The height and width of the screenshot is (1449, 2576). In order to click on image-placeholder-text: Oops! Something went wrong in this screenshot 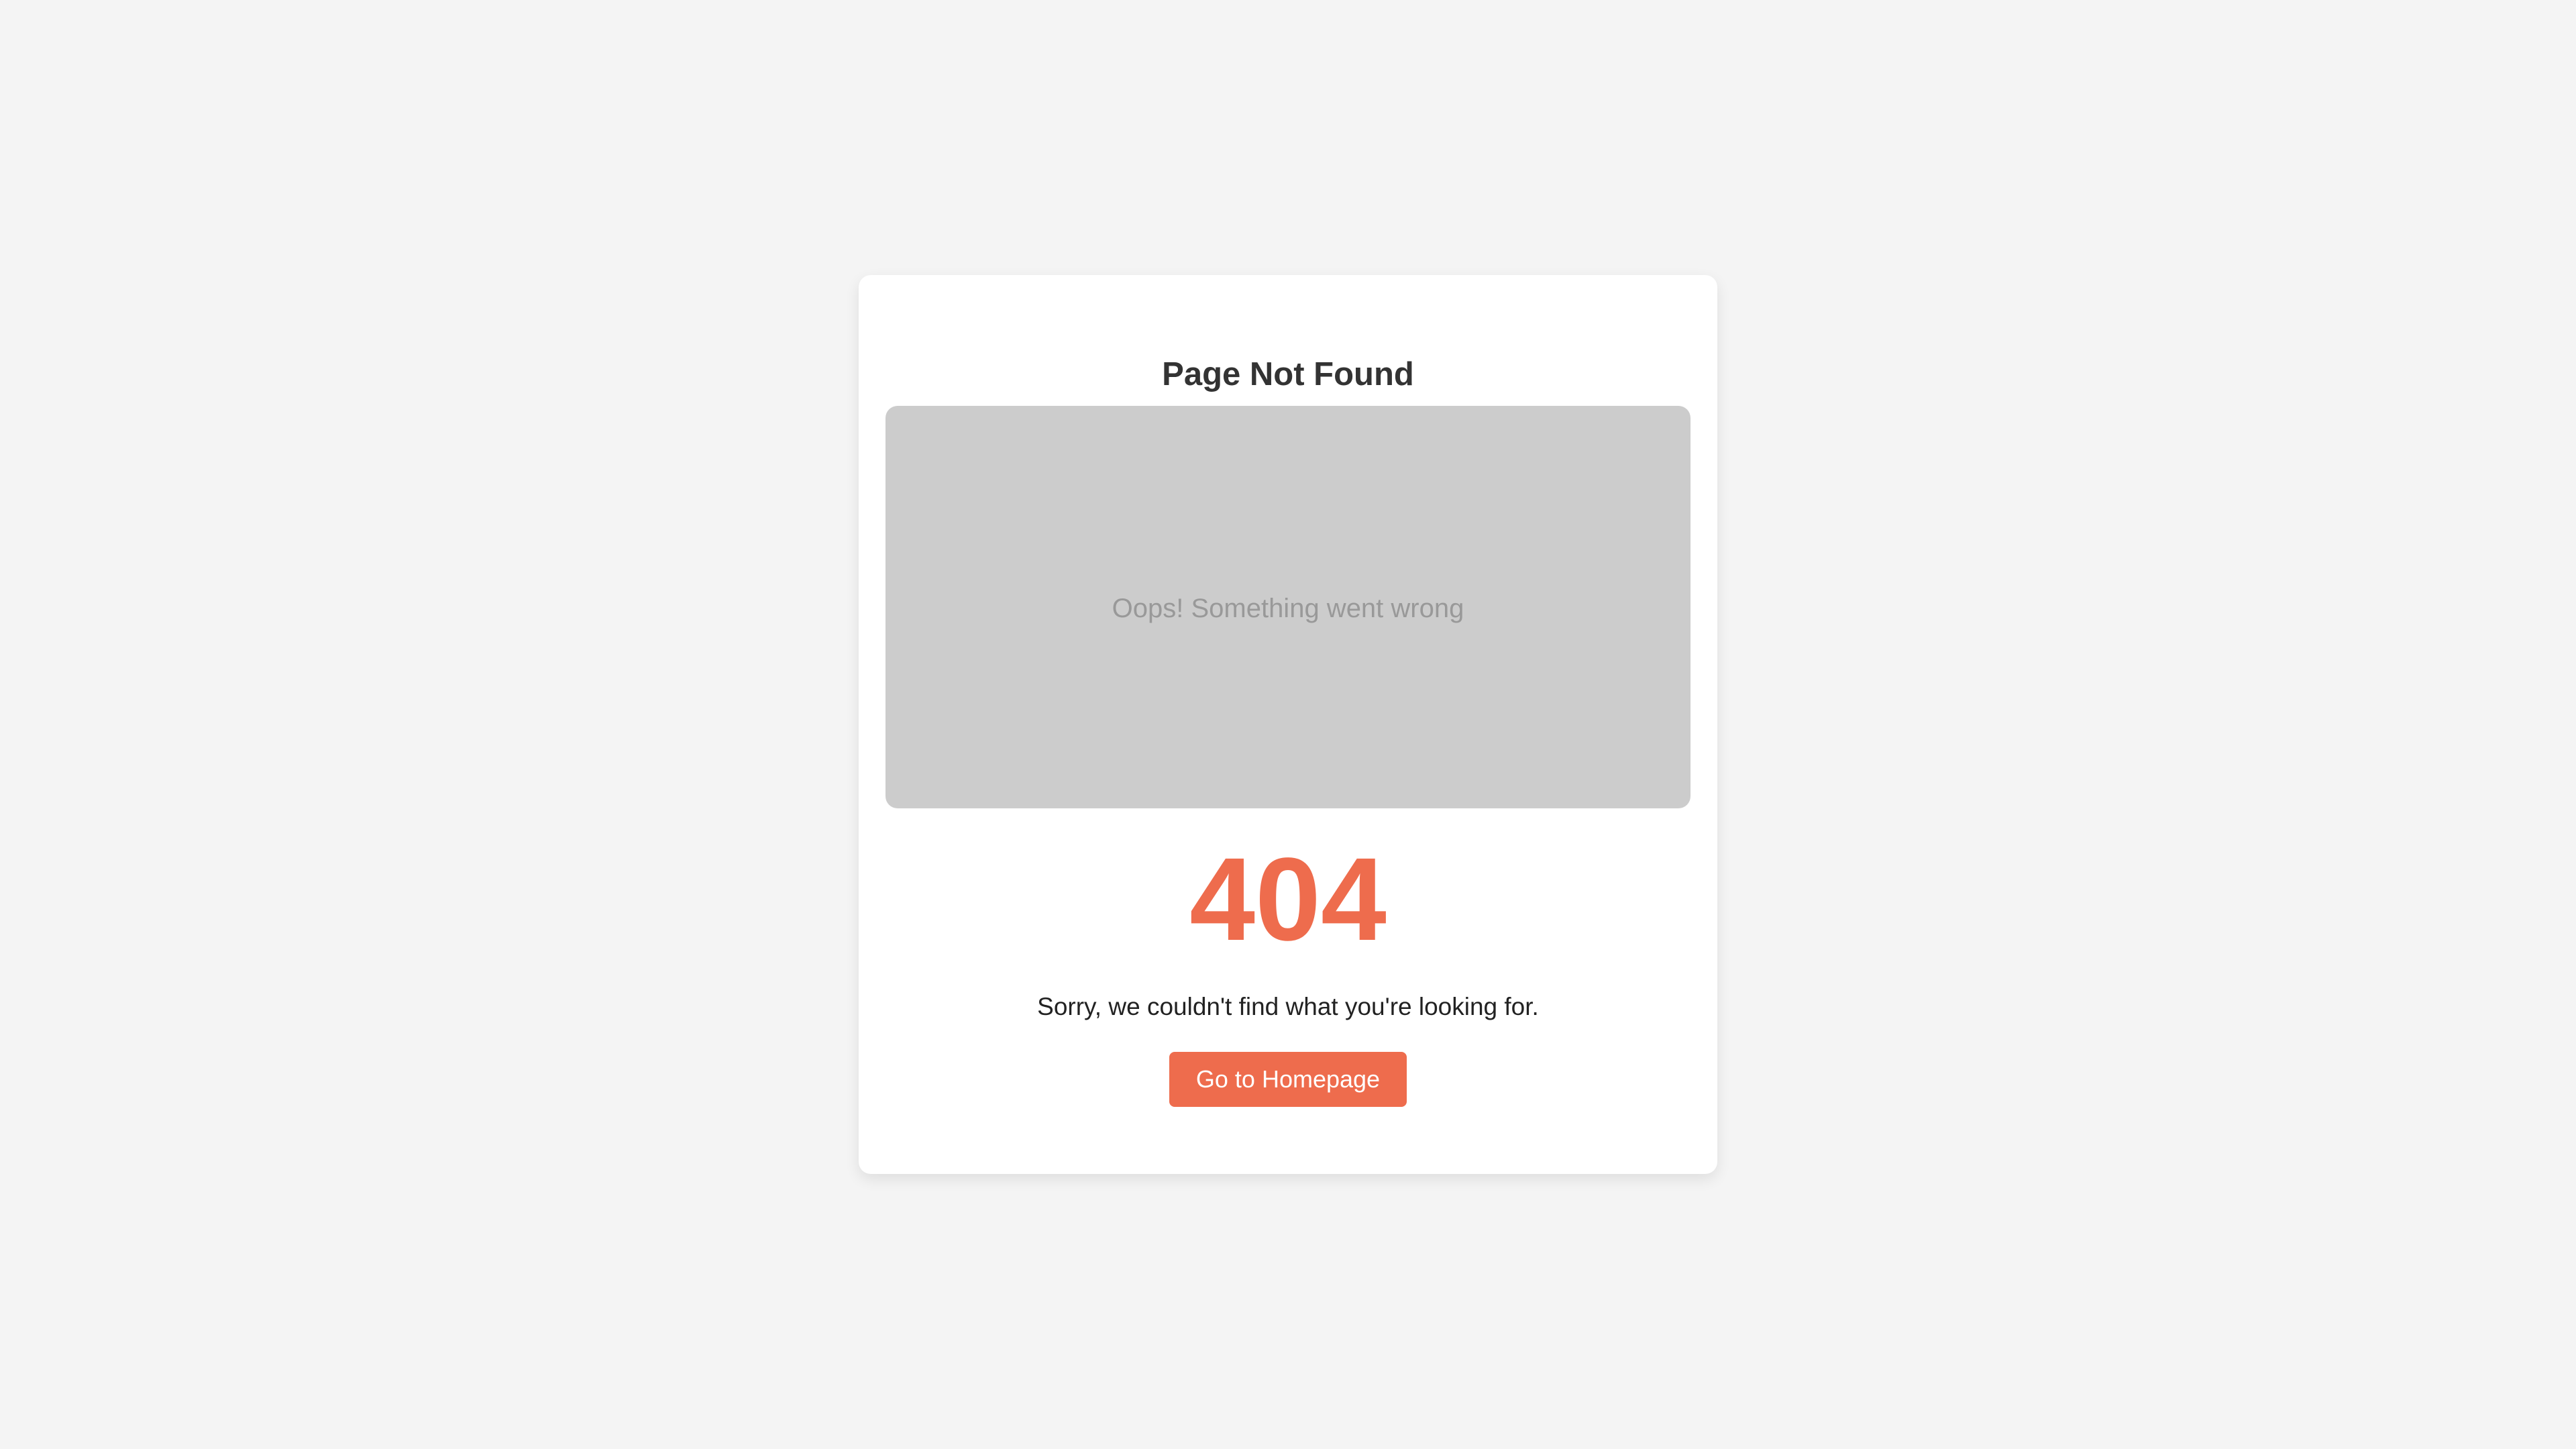, I will do `click(1288, 608)`.